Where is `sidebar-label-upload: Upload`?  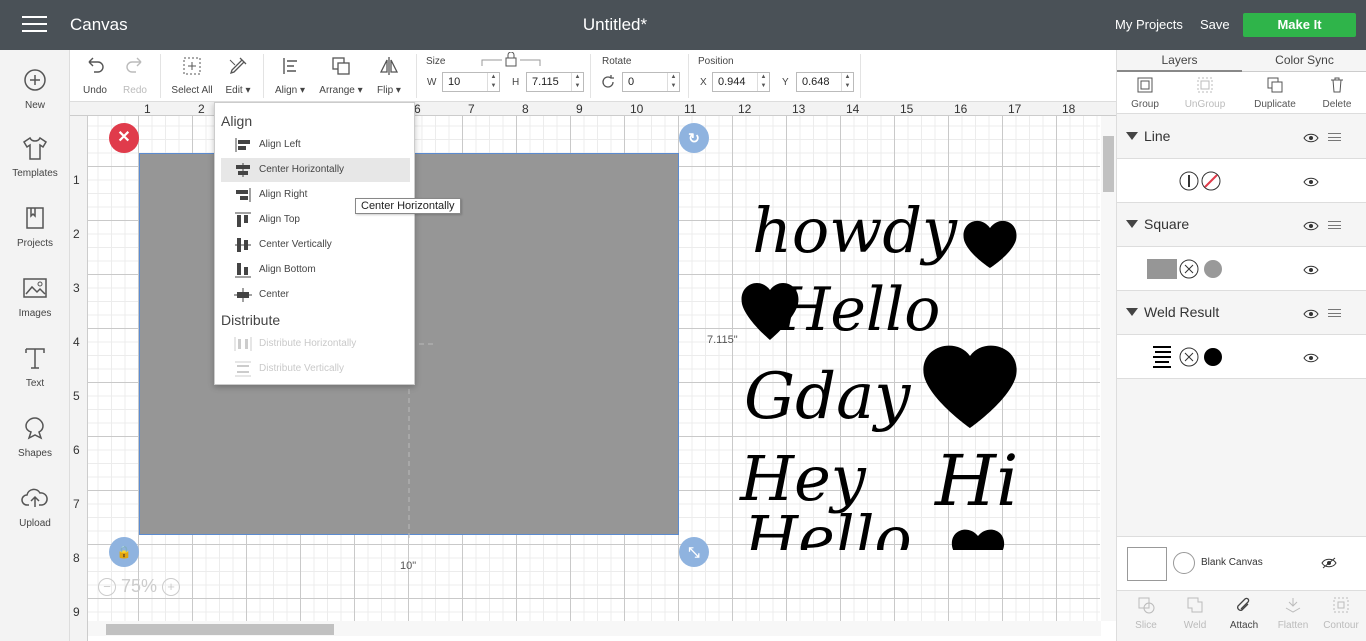
sidebar-label-upload: Upload is located at coordinates (35, 523).